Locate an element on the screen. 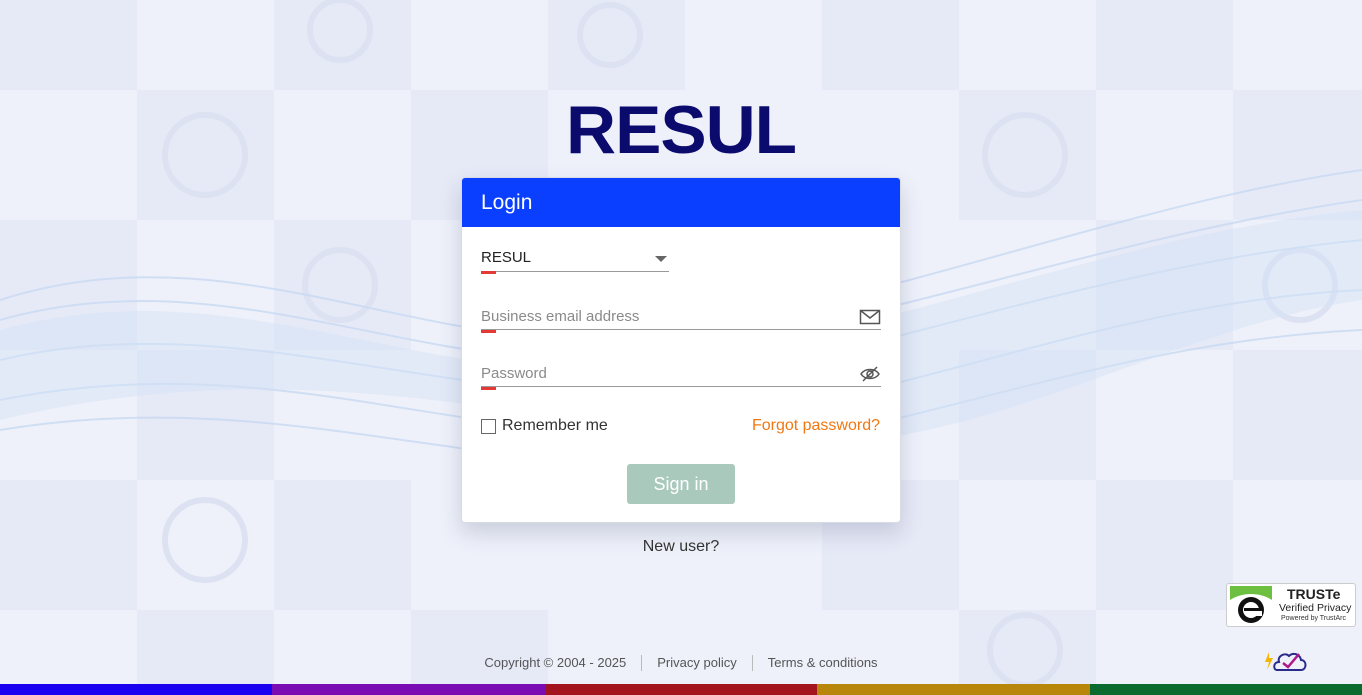  truste-subtitle: Verified Privacy is located at coordinates (1315, 608).